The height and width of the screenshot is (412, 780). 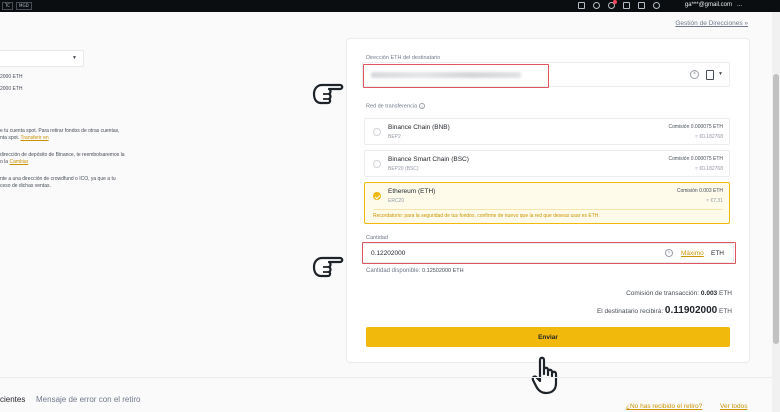 What do you see at coordinates (456, 76) in the screenshot?
I see `highlight-box-address` at bounding box center [456, 76].